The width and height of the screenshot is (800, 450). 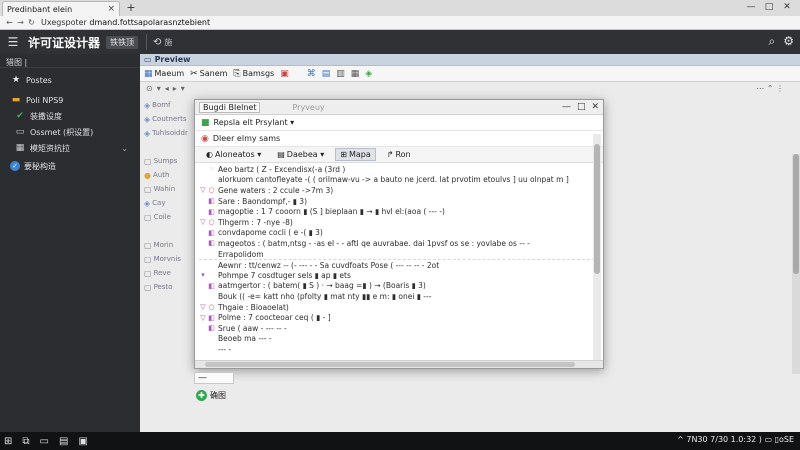 What do you see at coordinates (124, 148) in the screenshot?
I see `chevron-down-icon: ⌄` at bounding box center [124, 148].